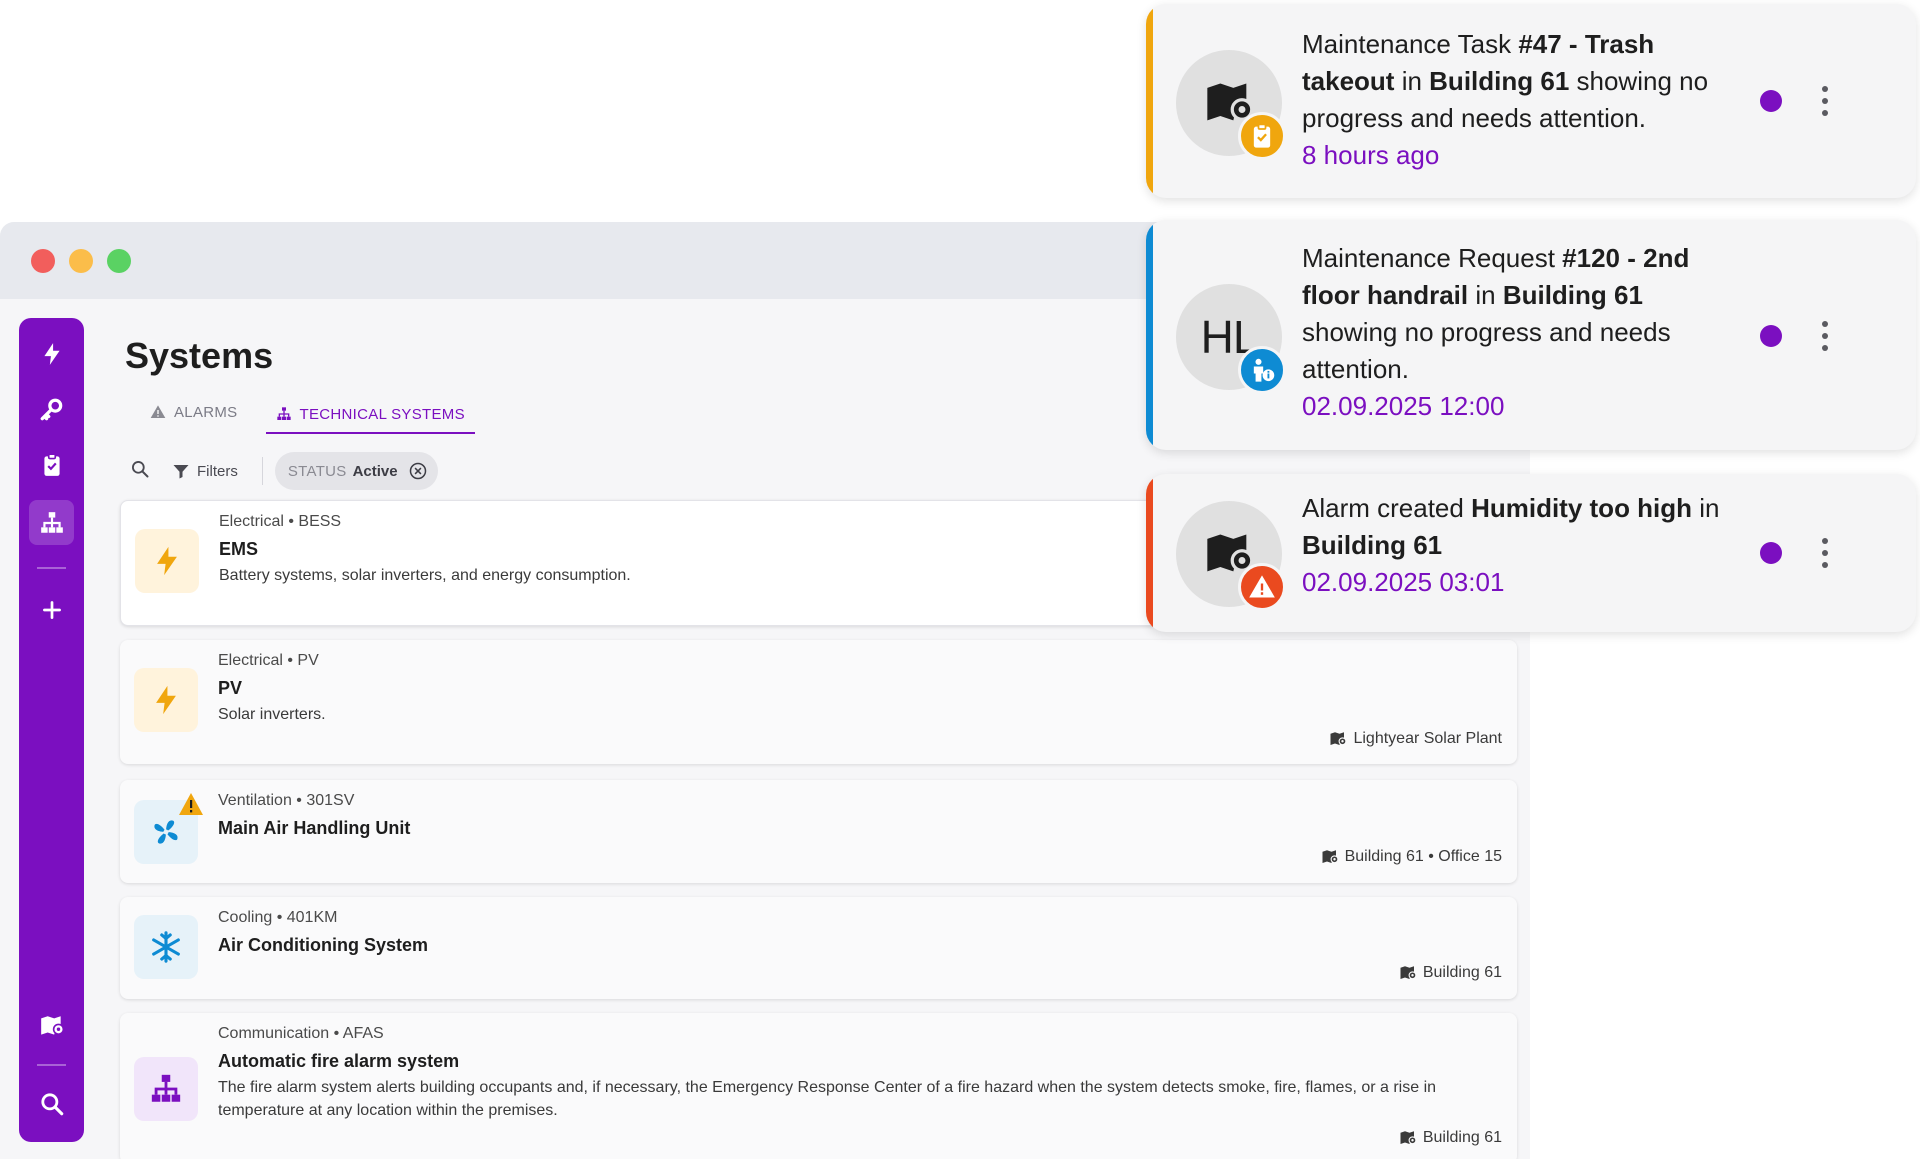 This screenshot has width=1920, height=1159. I want to click on page-title: Systems, so click(199, 355).